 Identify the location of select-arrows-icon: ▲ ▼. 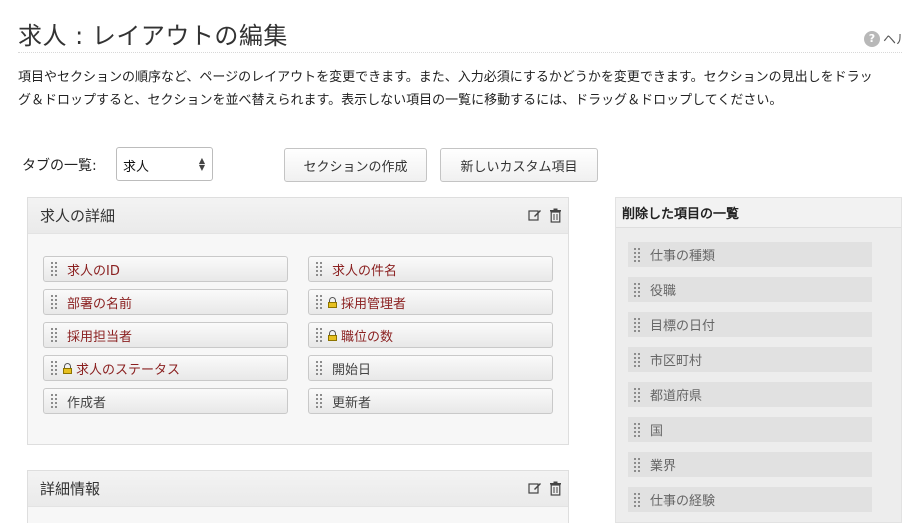
(201, 164).